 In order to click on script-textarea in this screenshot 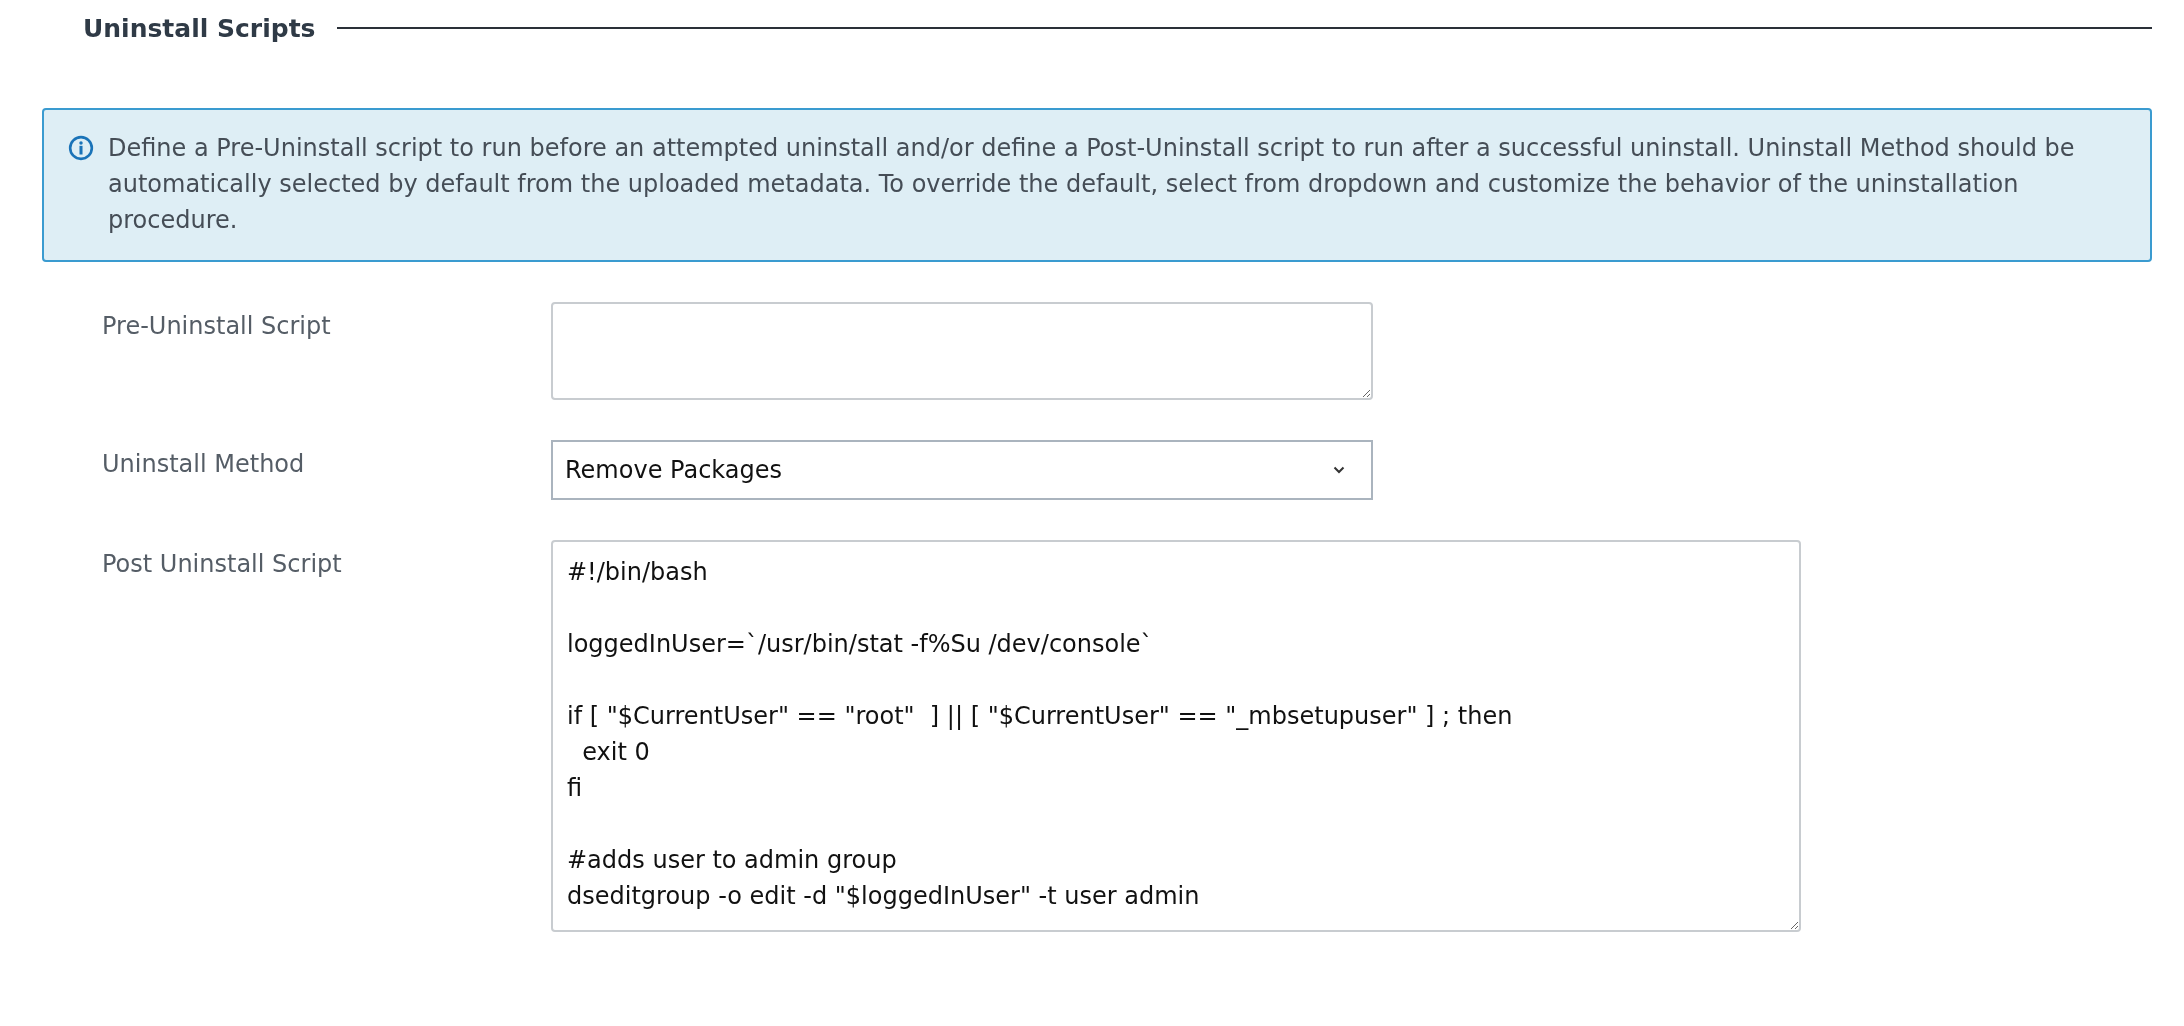, I will do `click(962, 351)`.